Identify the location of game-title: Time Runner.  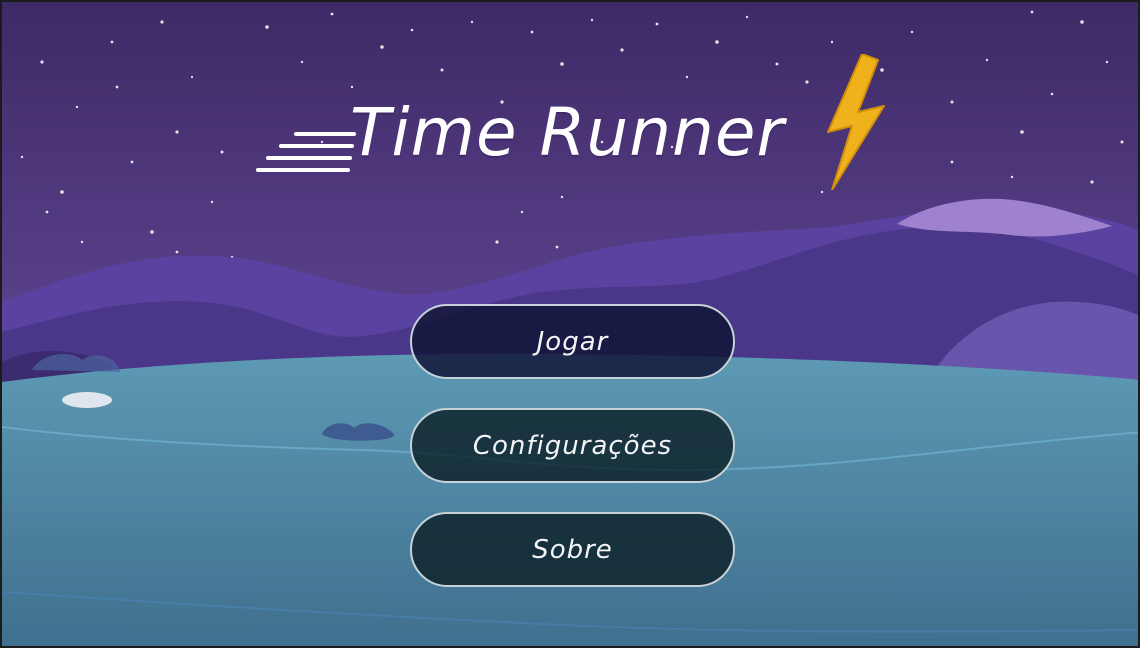
(567, 132).